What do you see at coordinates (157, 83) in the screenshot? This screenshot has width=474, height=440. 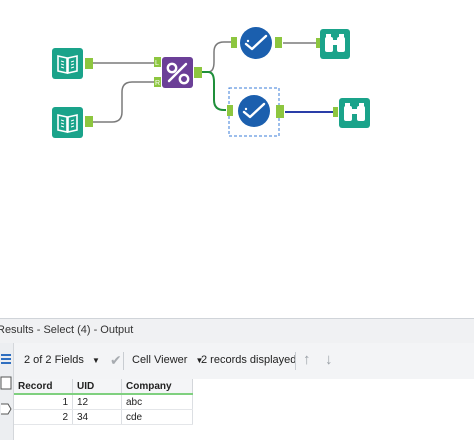 I see `right-anchor-label: R` at bounding box center [157, 83].